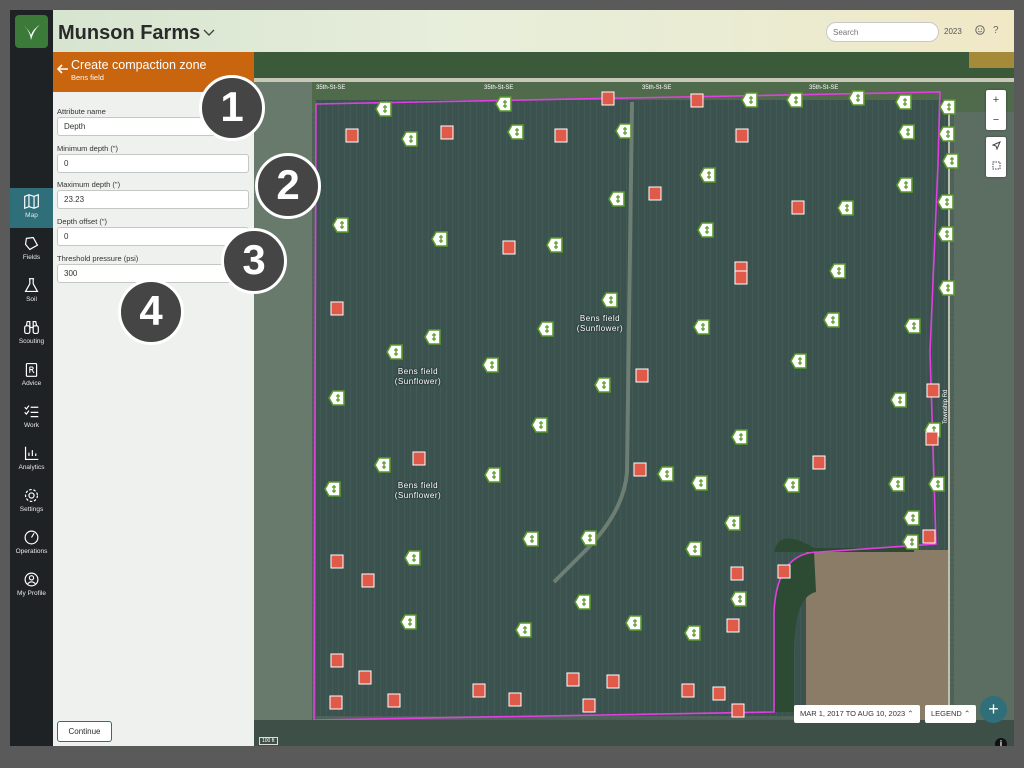 This screenshot has height=768, width=1024. What do you see at coordinates (980, 30) in the screenshot?
I see `smiley-icon` at bounding box center [980, 30].